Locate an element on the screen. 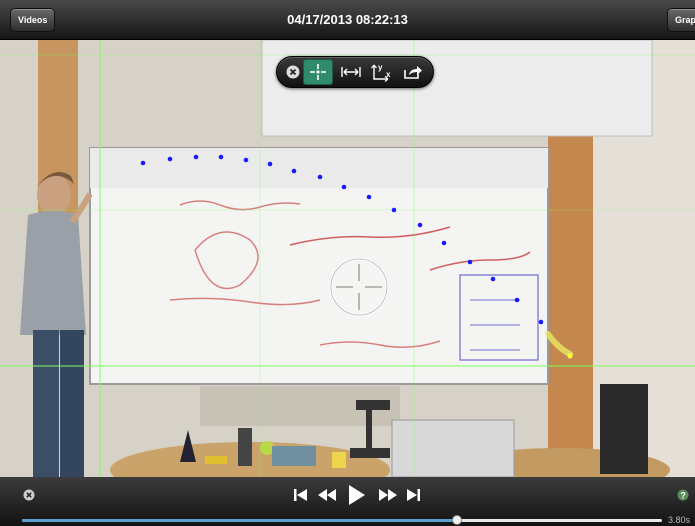 Image resolution: width=695 pixels, height=526 pixels. analysis-toolbar: y x is located at coordinates (355, 72).